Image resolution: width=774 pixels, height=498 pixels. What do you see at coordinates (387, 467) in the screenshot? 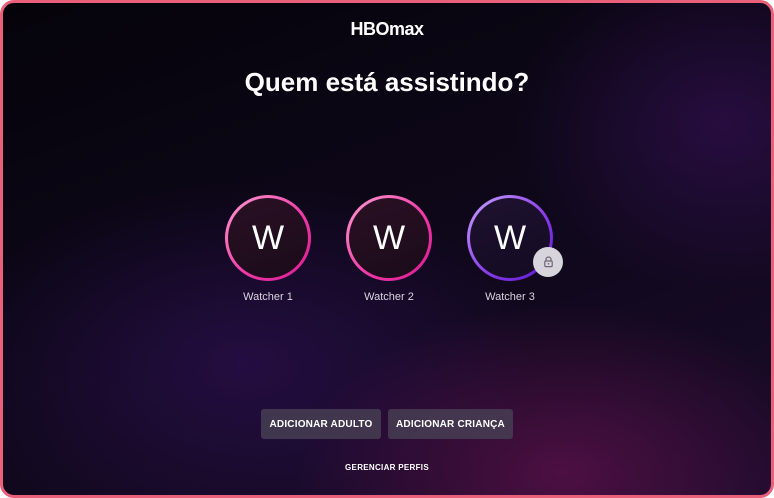
I see `manage-profiles-link: GERENCIAR PERFIS` at bounding box center [387, 467].